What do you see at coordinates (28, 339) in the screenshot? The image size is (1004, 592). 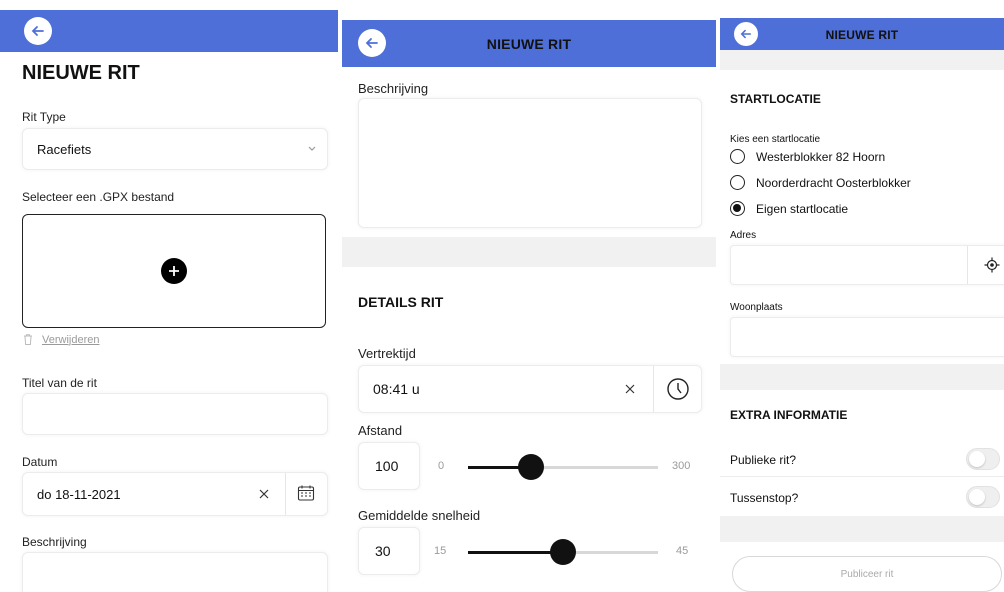 I see `trash-icon` at bounding box center [28, 339].